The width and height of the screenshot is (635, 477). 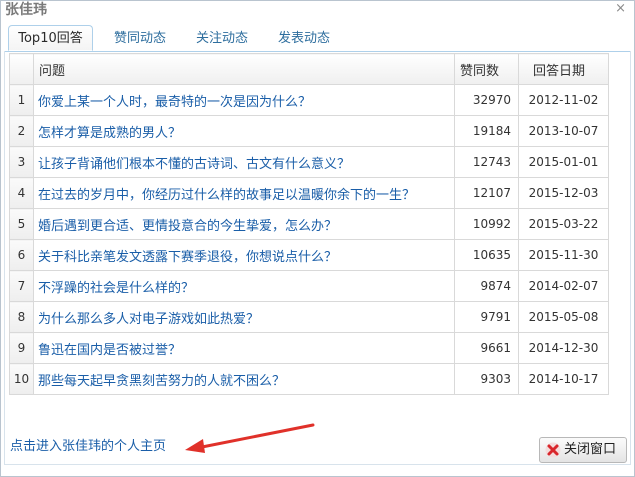 What do you see at coordinates (244, 100) in the screenshot?
I see `question-link: 你爱上某一个人时，最奇特的一次是因为什么？` at bounding box center [244, 100].